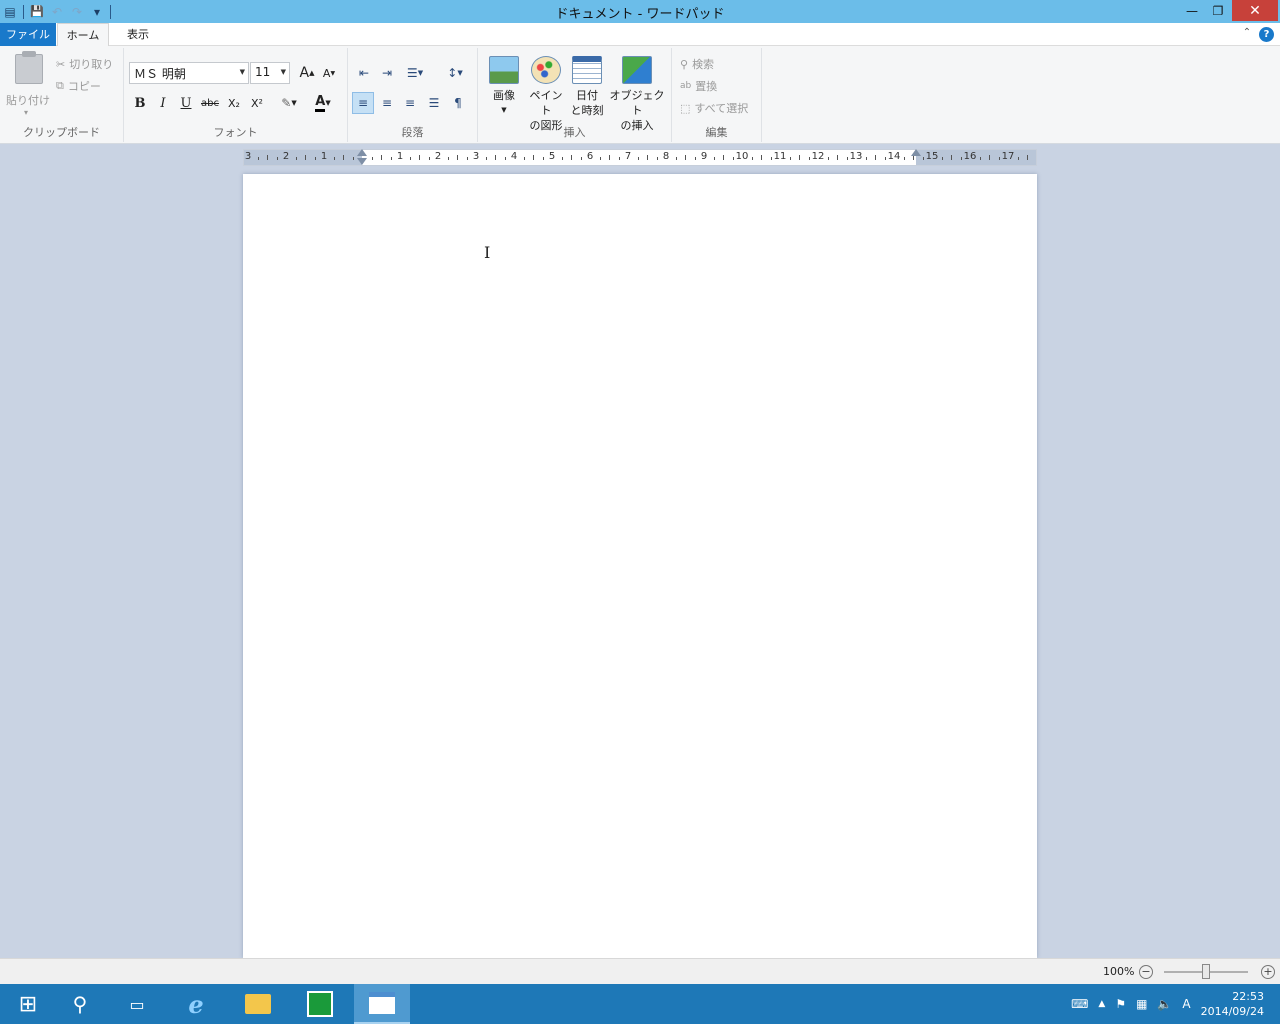 Image resolution: width=1280 pixels, height=1024 pixels. I want to click on font-group-label: フォント, so click(235, 132).